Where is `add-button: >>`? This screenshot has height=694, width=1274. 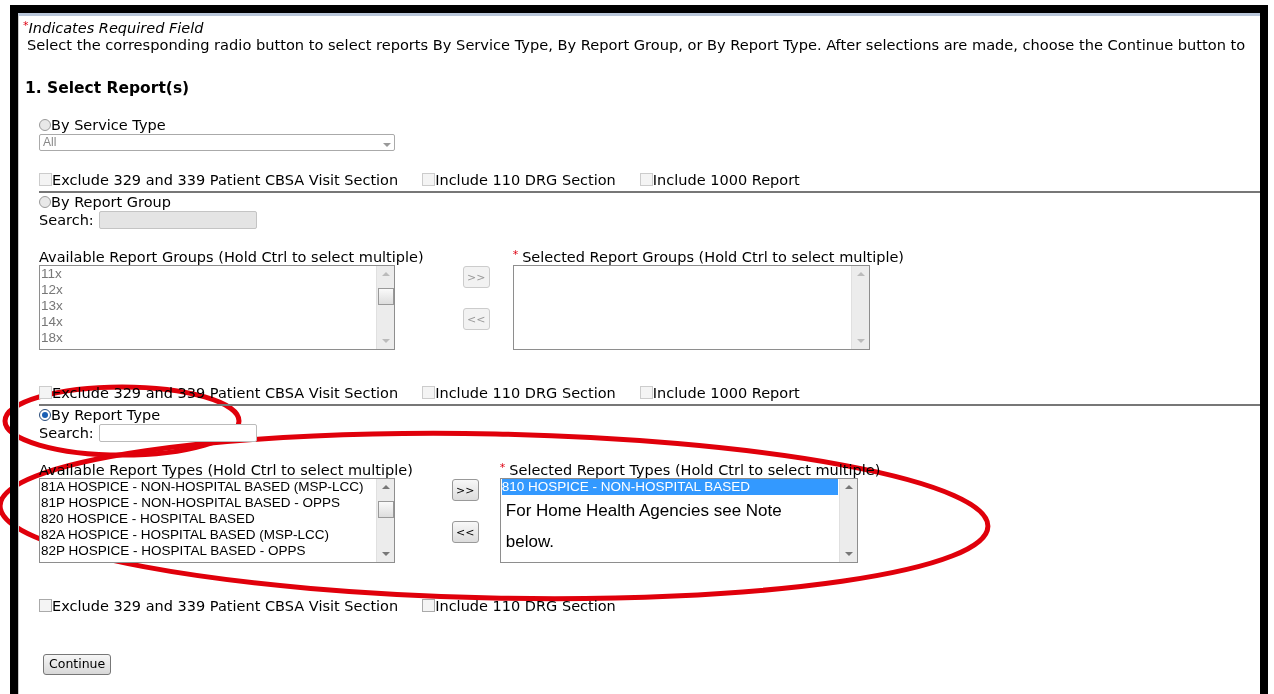 add-button: >> is located at coordinates (465, 490).